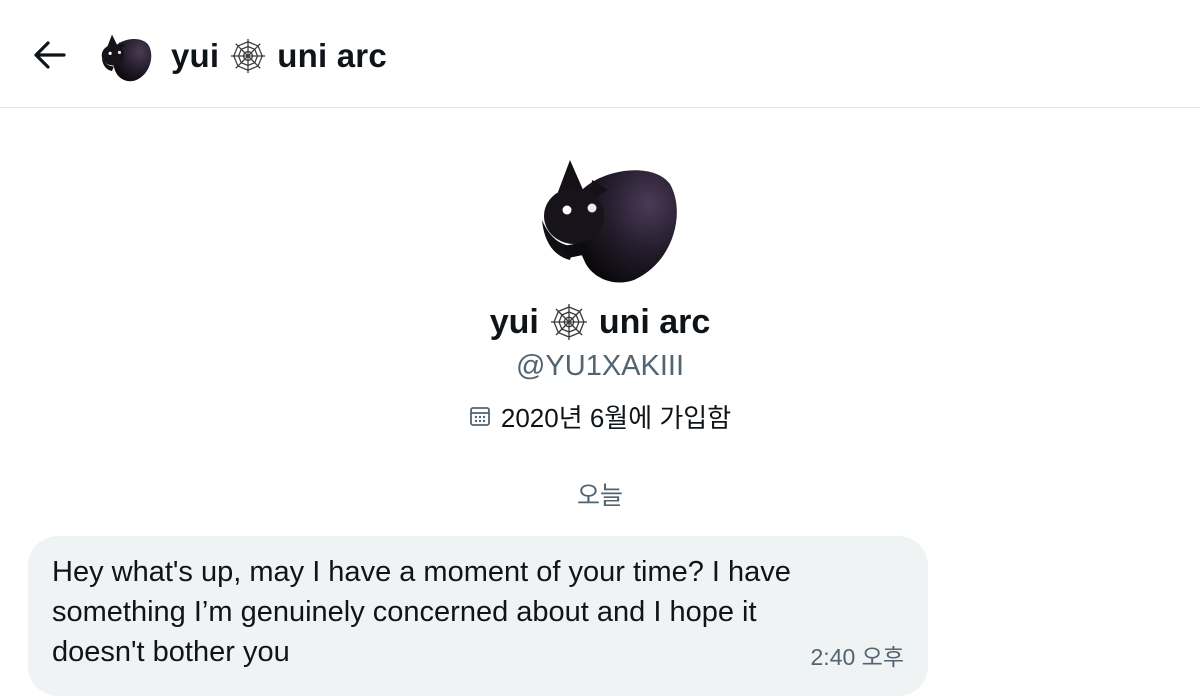 This screenshot has height=696, width=1200. I want to click on avatar, so click(126, 58).